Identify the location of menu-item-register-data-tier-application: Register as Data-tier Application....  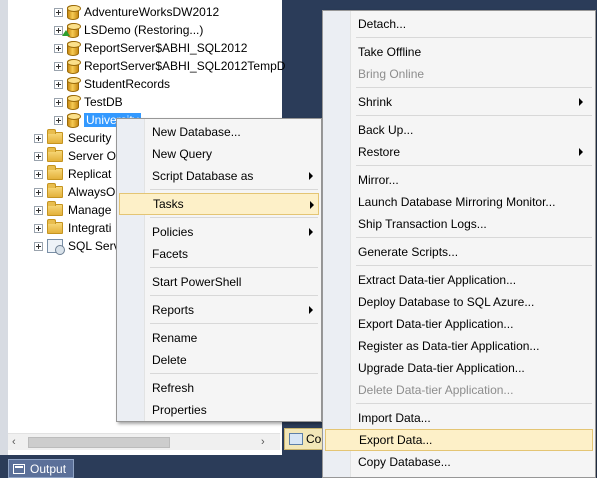
(459, 346).